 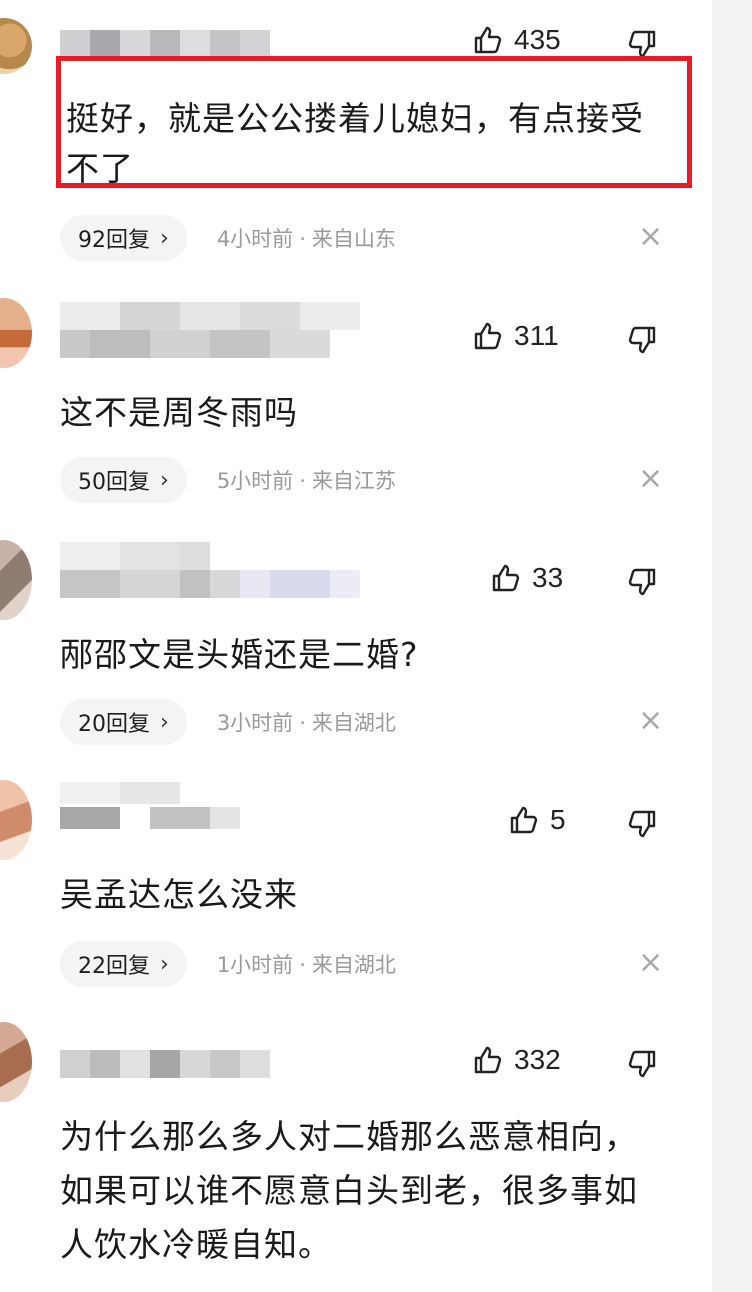 I want to click on like-button: 311, so click(x=515, y=336).